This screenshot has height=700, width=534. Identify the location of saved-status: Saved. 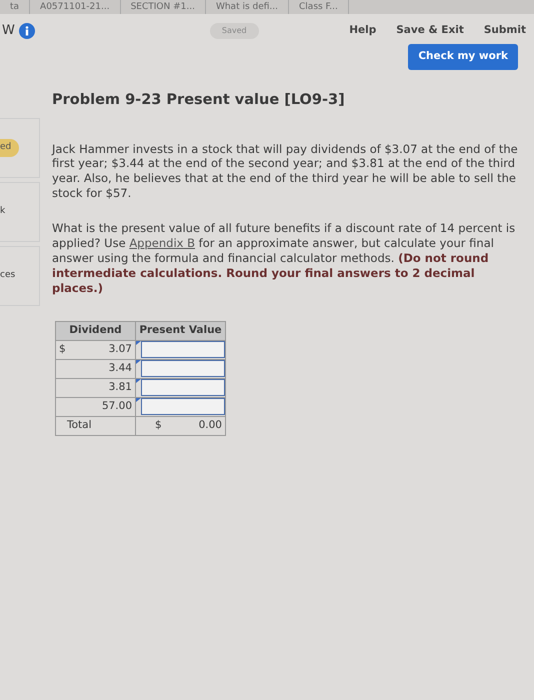
(234, 31).